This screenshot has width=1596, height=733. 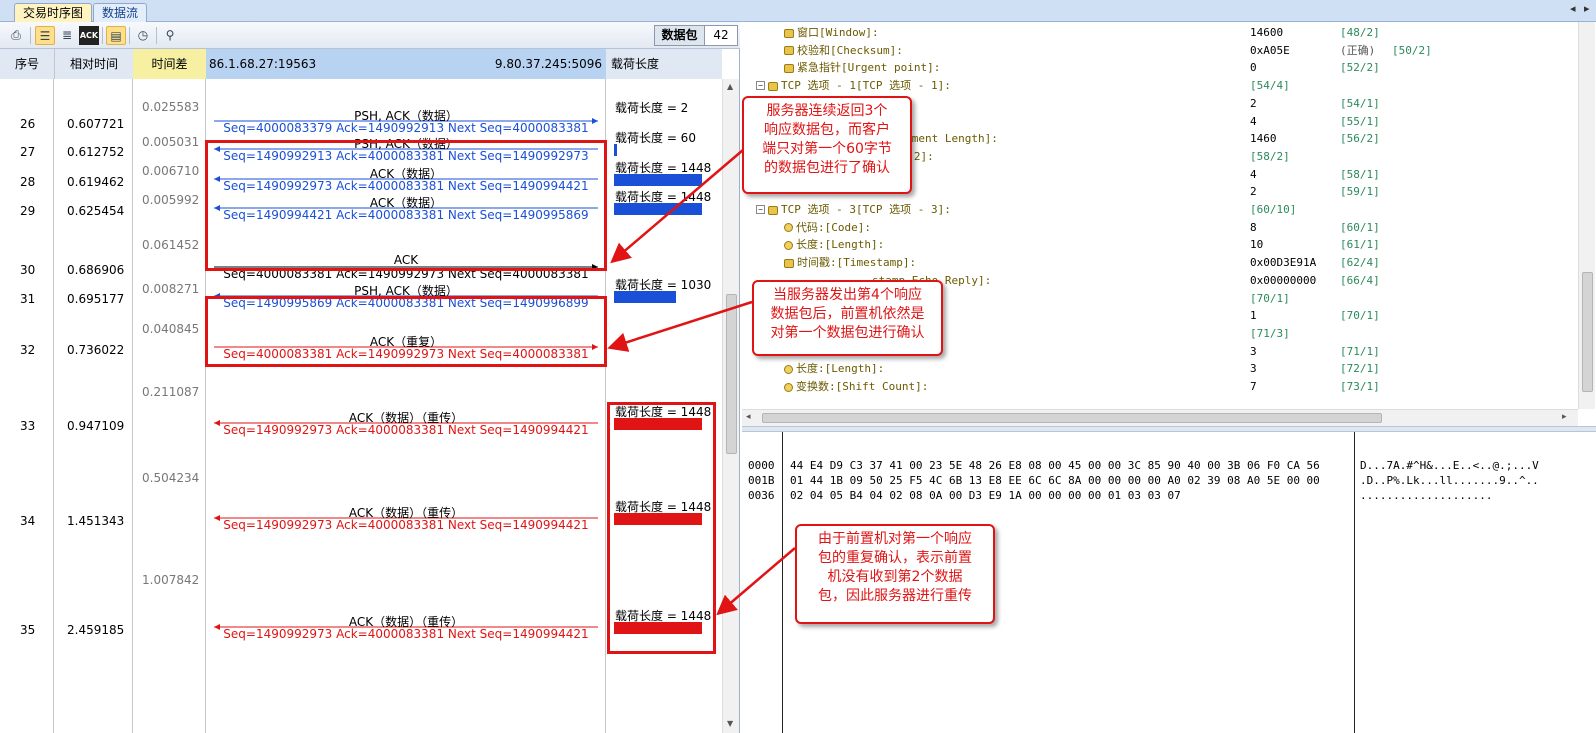 What do you see at coordinates (120, 12) in the screenshot?
I see `tab-data-flow: 数据流` at bounding box center [120, 12].